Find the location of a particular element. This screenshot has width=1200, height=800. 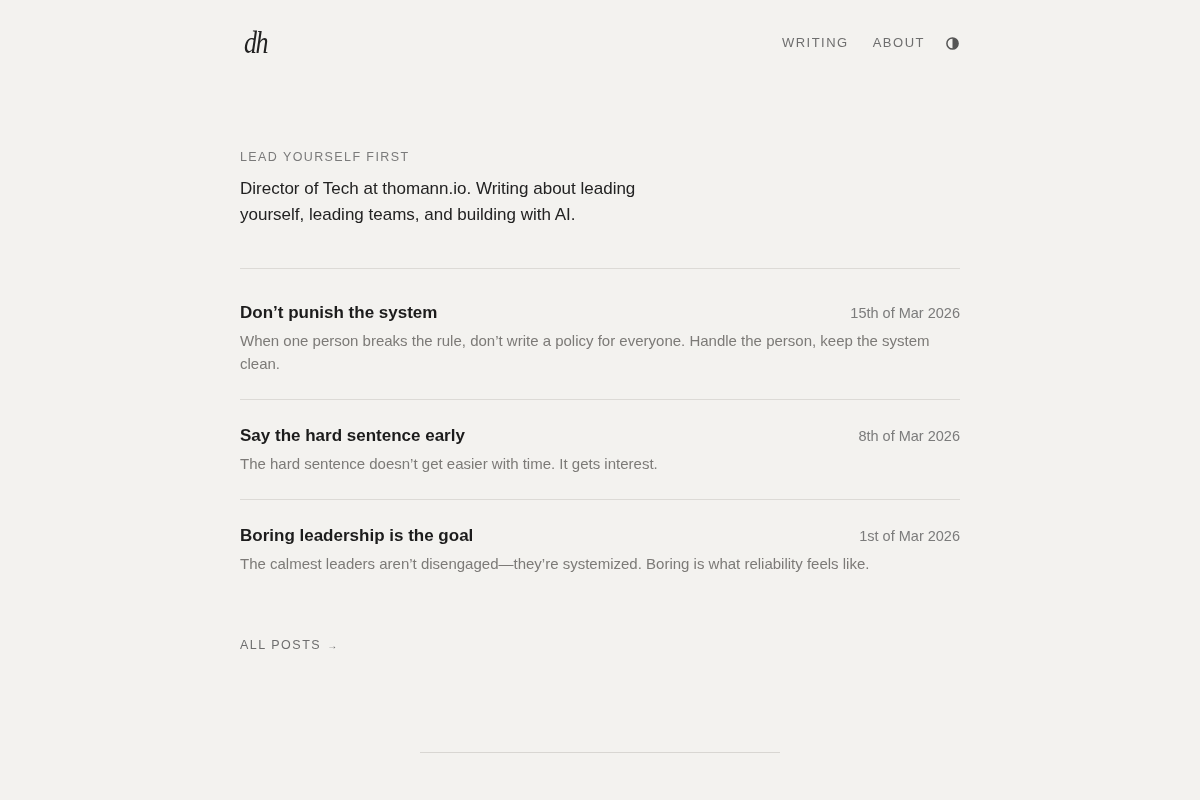

theme-toggle-button is located at coordinates (952, 43).